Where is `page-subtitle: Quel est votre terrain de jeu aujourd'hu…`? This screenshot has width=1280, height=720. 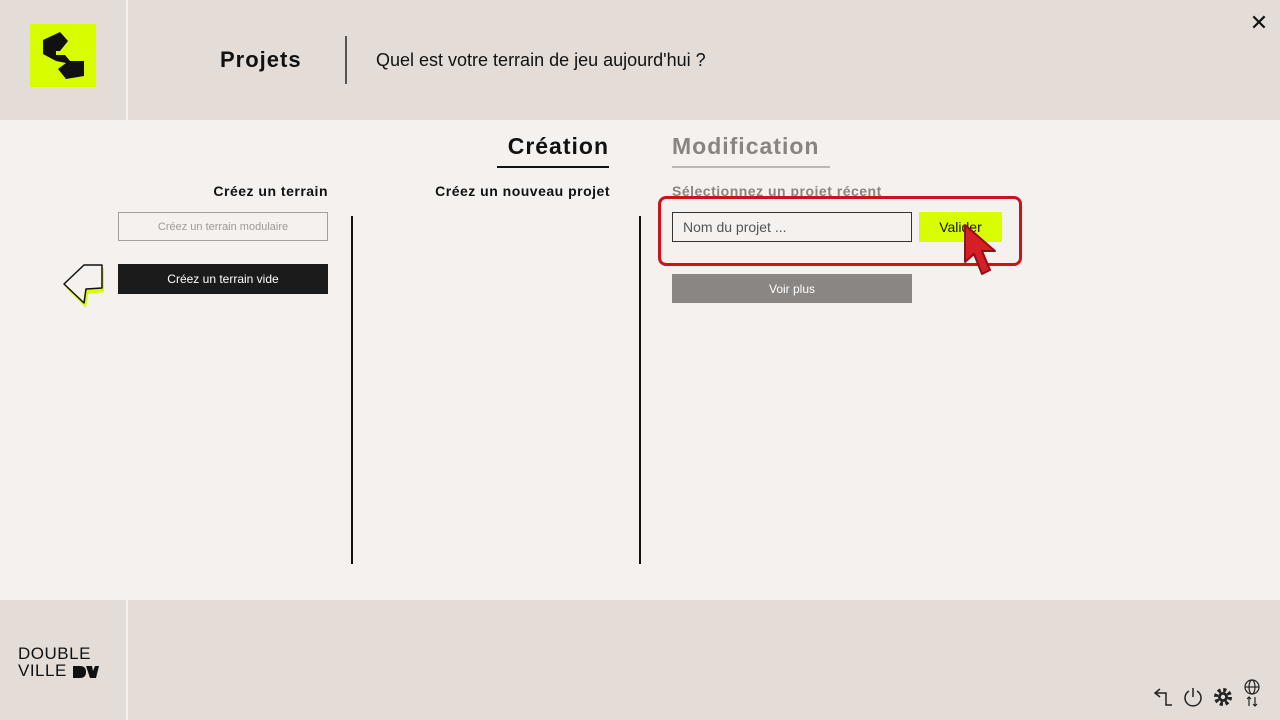 page-subtitle: Quel est votre terrain de jeu aujourd'hu… is located at coordinates (541, 60).